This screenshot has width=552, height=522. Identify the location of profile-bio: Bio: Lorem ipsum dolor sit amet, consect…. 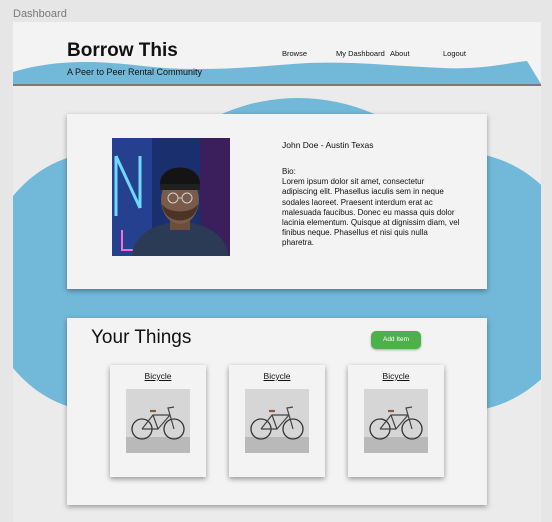
(371, 207).